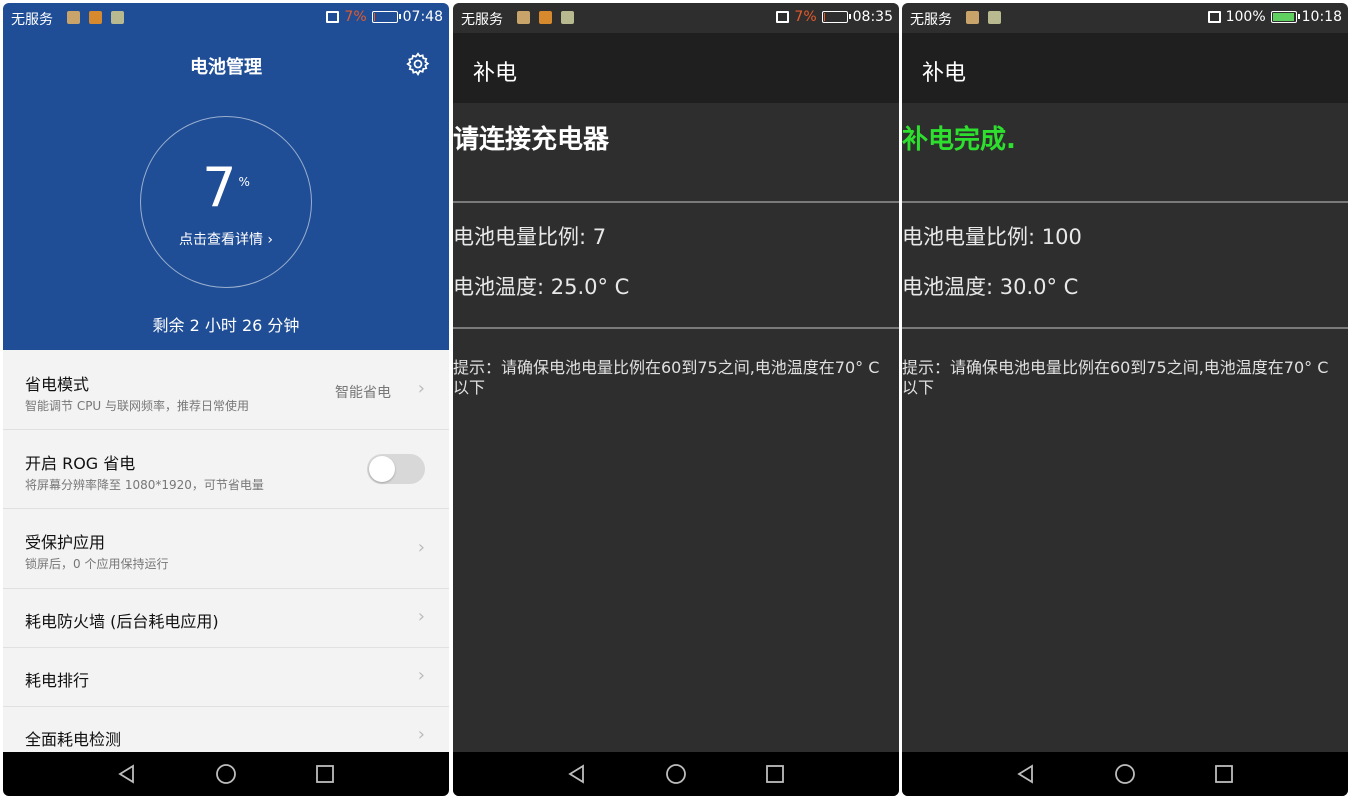  What do you see at coordinates (531, 140) in the screenshot?
I see `status-message: 请连接充电器` at bounding box center [531, 140].